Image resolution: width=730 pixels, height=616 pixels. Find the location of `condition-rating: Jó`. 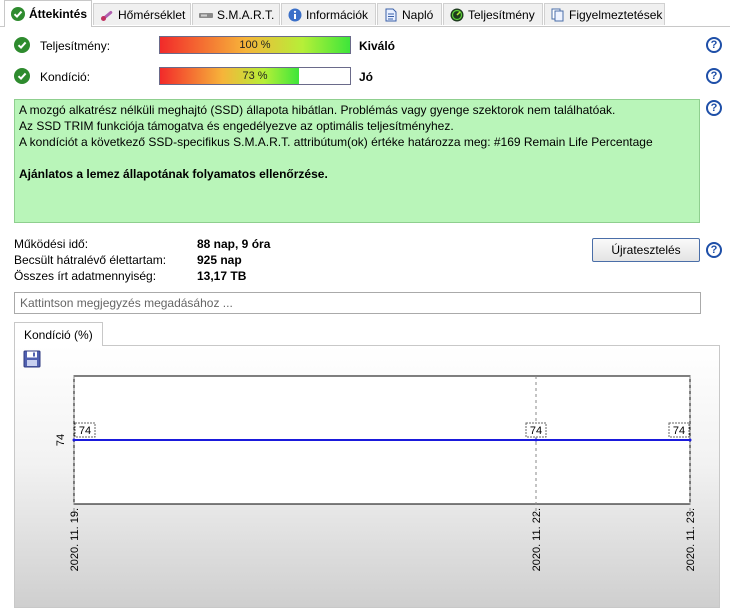

condition-rating: Jó is located at coordinates (366, 77).